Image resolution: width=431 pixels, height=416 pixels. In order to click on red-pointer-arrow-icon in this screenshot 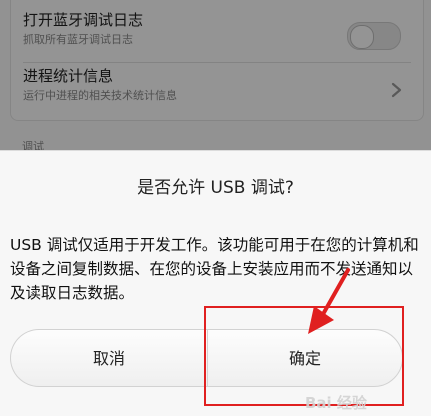, I will do `click(329, 301)`.